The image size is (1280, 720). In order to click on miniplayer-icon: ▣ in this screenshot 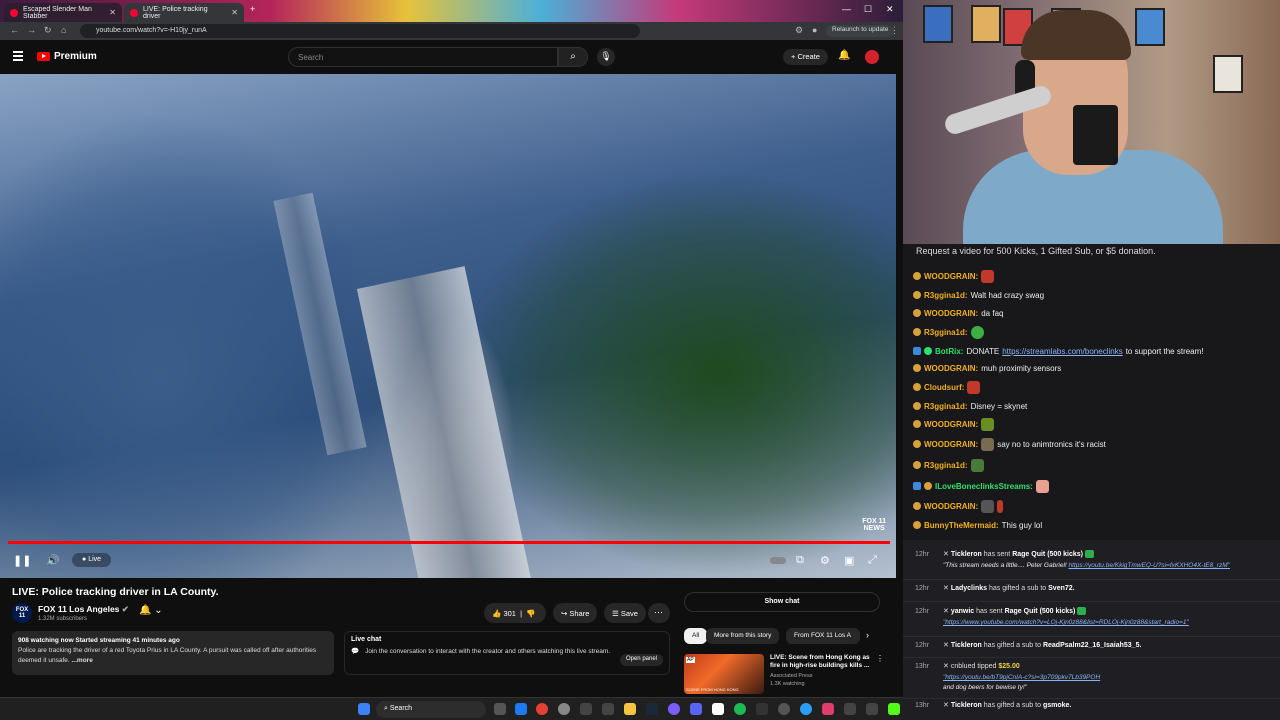, I will do `click(849, 560)`.